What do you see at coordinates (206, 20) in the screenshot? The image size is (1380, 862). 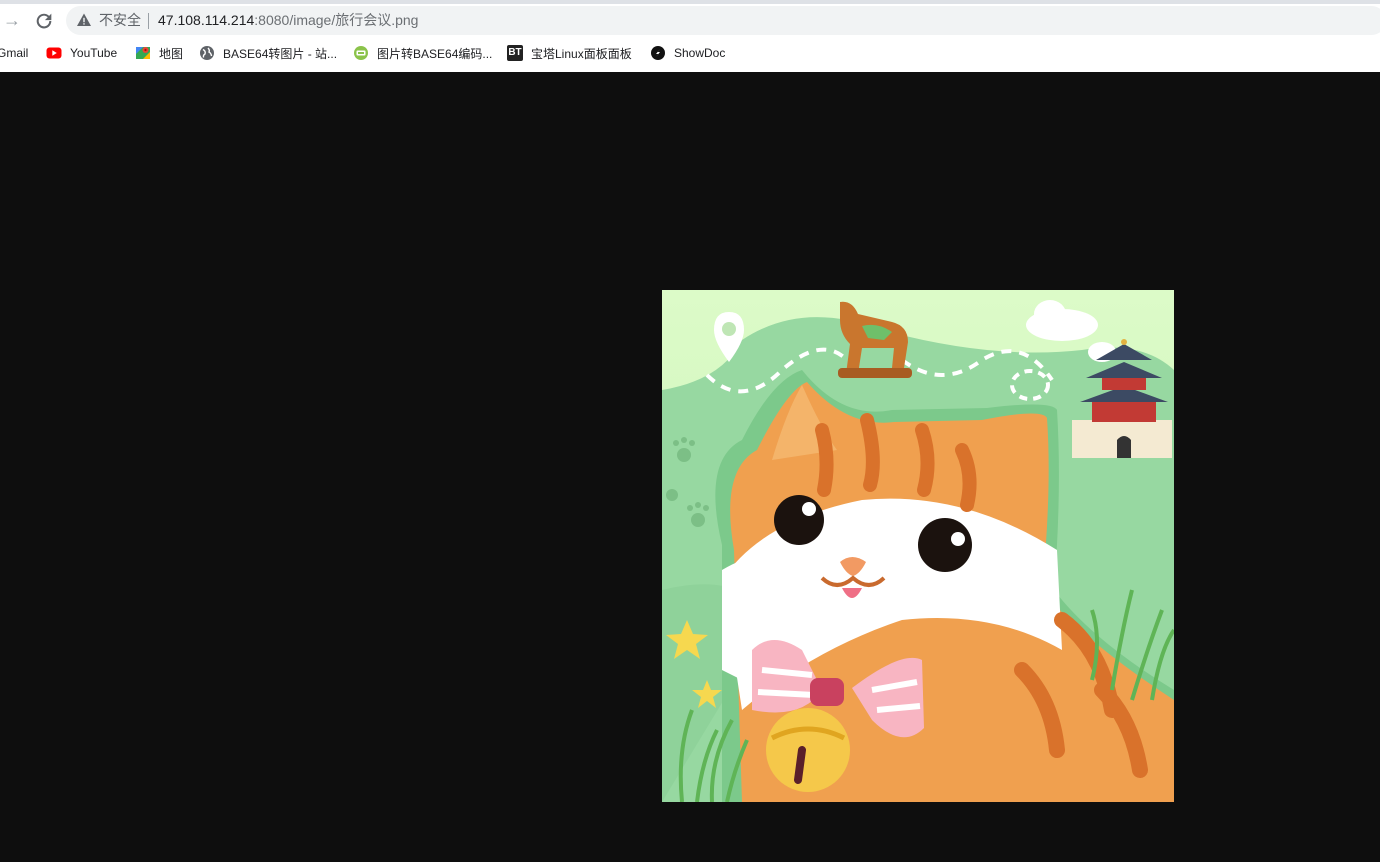 I see `url-host: 47.108.114.214` at bounding box center [206, 20].